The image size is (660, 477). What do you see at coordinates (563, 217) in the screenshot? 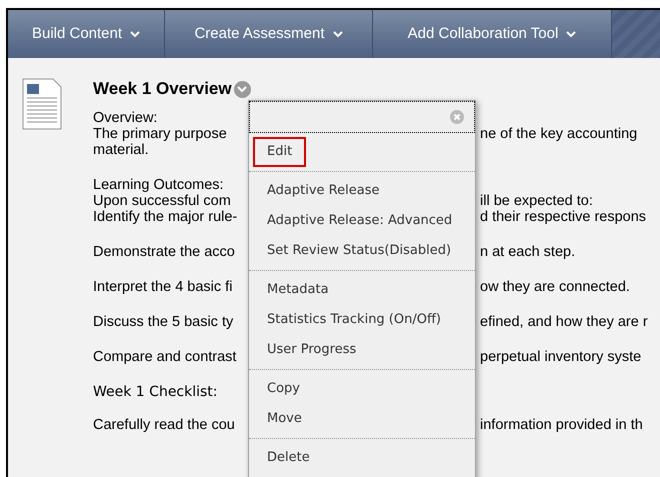
I see `text-line: d their respective respons` at bounding box center [563, 217].